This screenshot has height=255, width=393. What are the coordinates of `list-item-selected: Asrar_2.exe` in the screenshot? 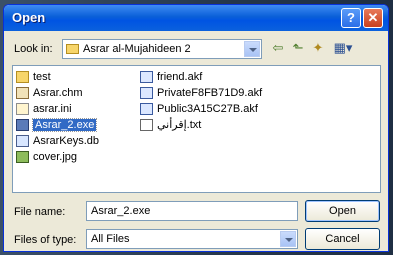 It's located at (57, 125).